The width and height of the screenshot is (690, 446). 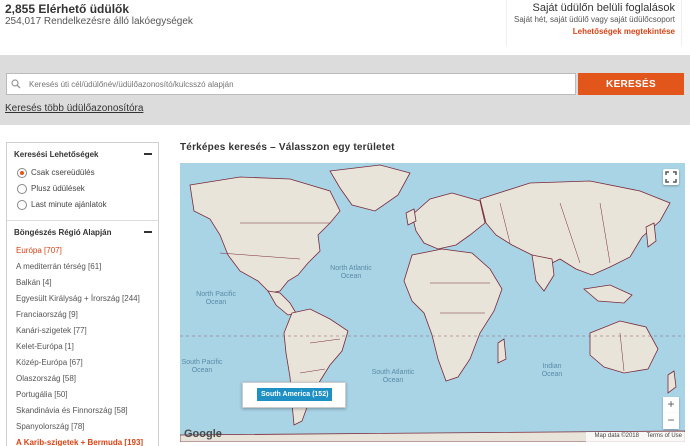 I want to click on region-scandinavia: Skandinávia és Finnország [58], so click(x=82, y=411).